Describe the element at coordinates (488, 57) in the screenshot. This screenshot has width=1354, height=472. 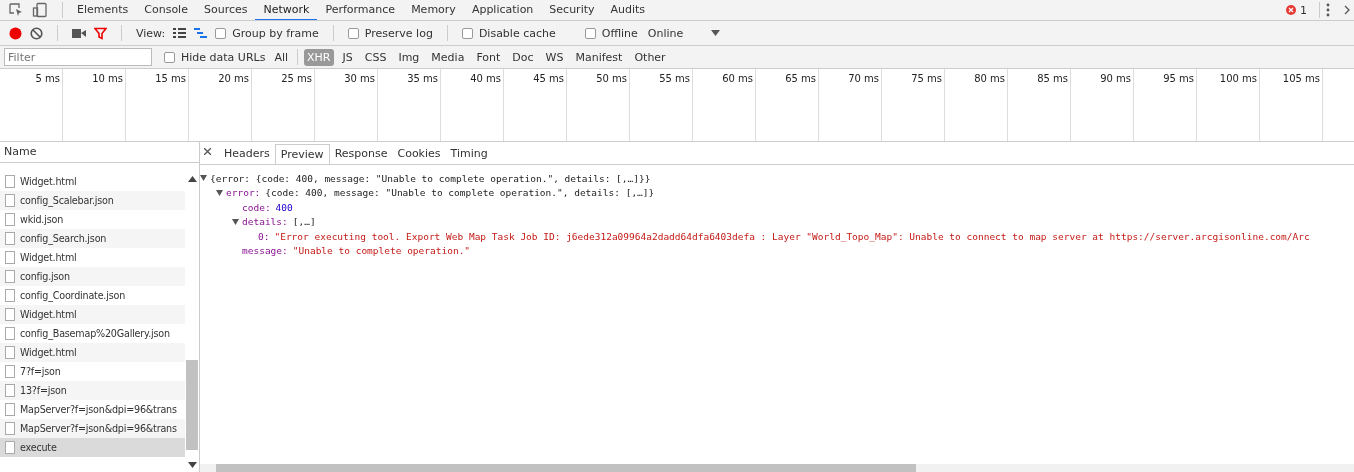
I see `type-filter: Font` at that location.